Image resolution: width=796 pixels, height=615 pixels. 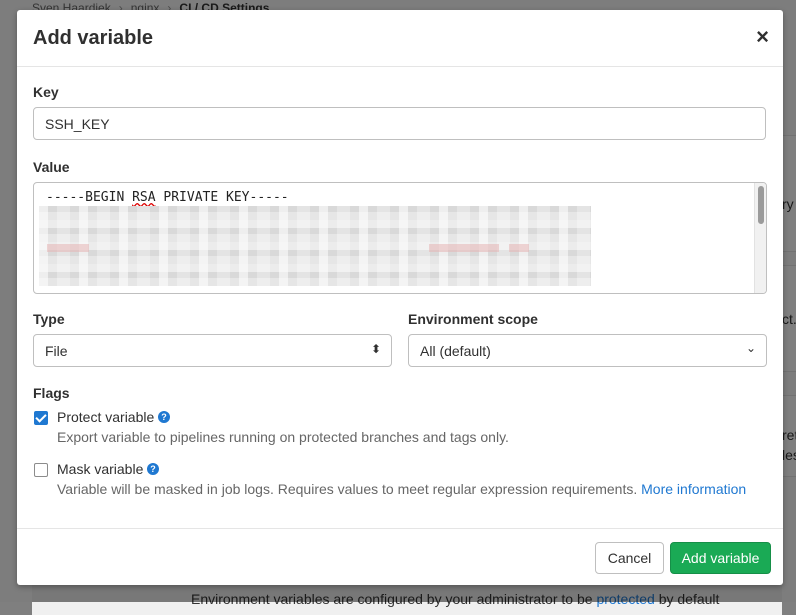 What do you see at coordinates (100, 469) in the screenshot?
I see `mask-variable-label: Mask variable` at bounding box center [100, 469].